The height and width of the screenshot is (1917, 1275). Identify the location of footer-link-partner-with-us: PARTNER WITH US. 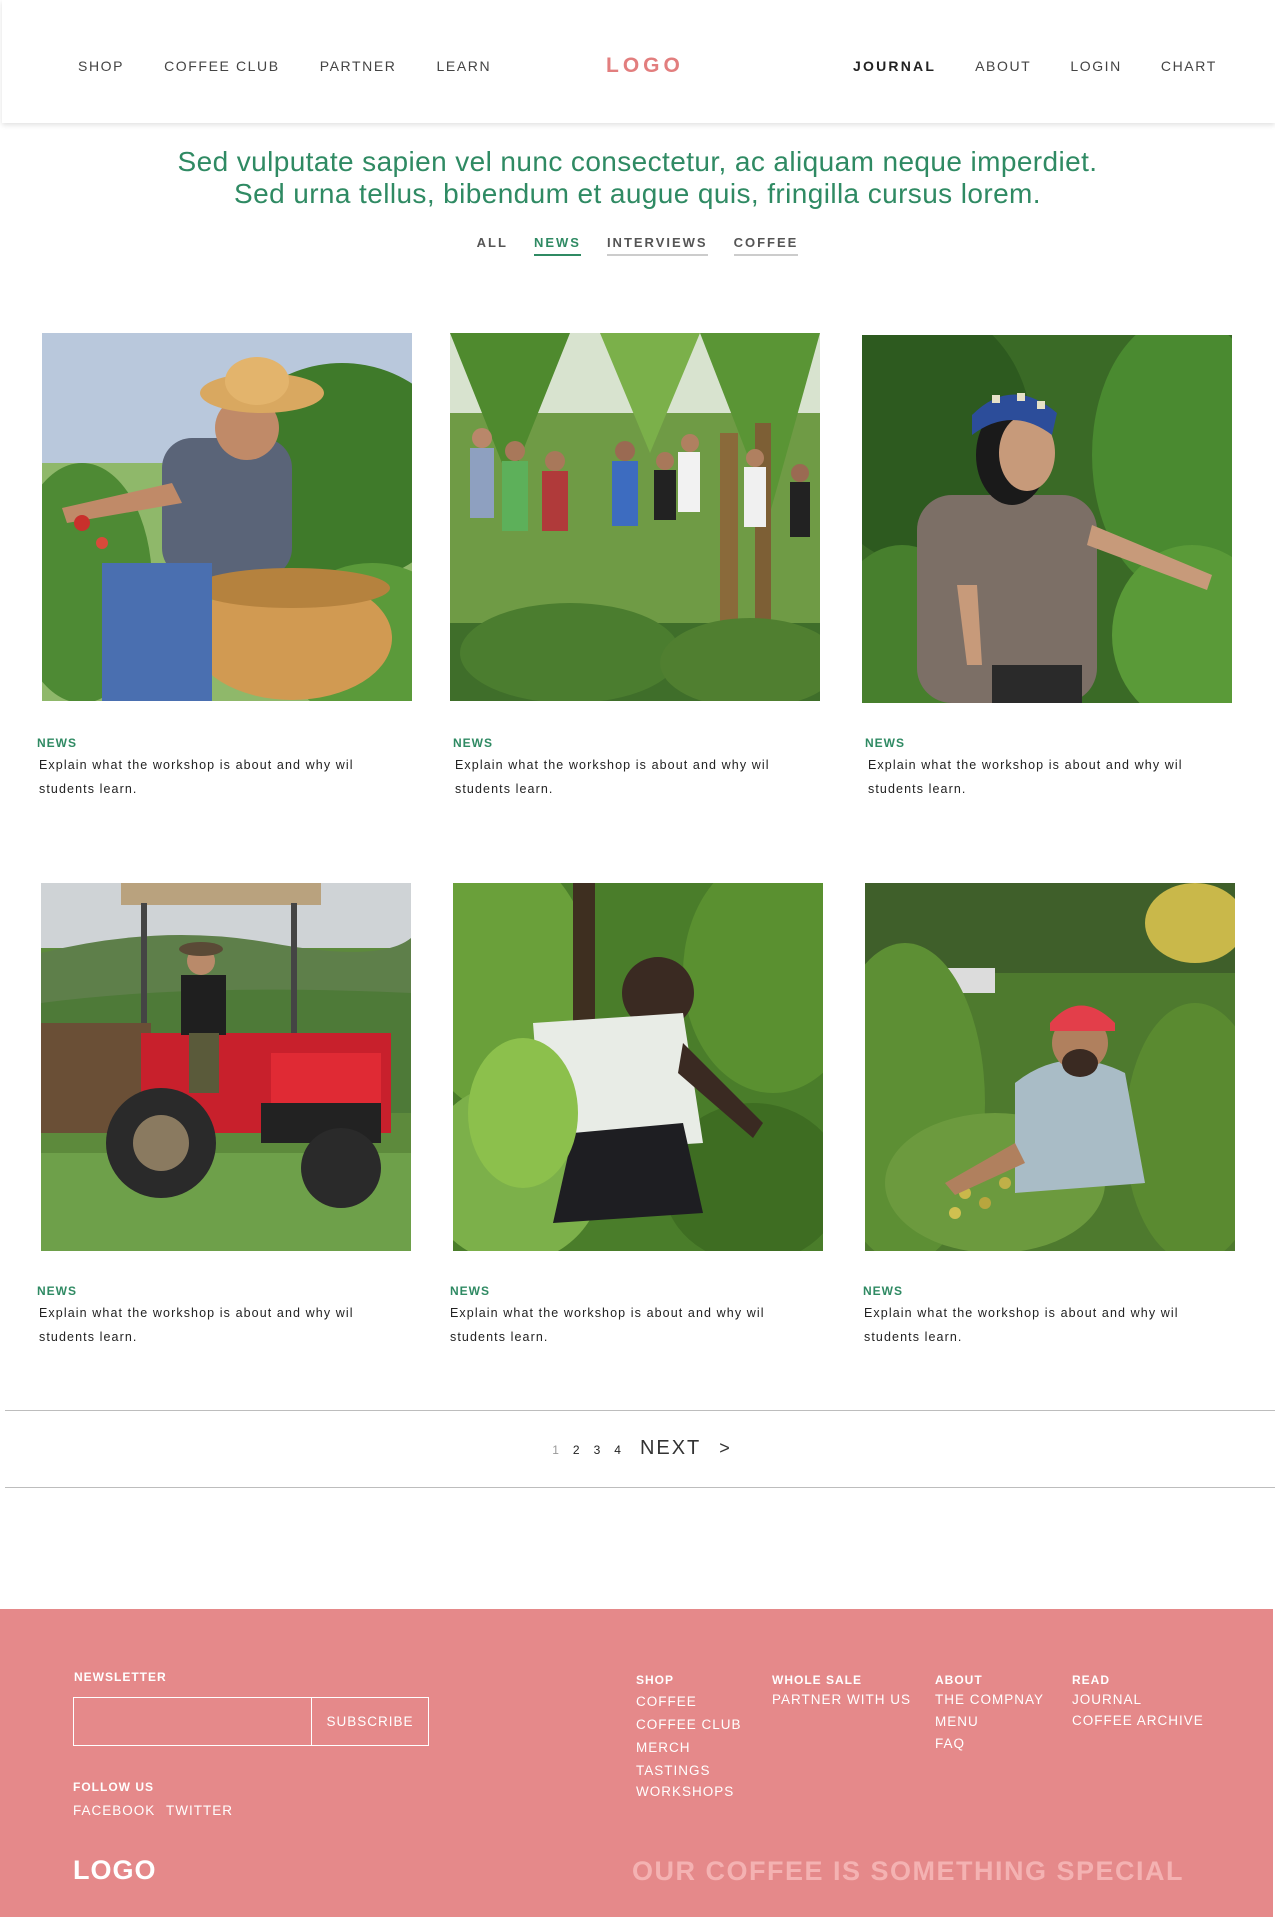
(841, 1699).